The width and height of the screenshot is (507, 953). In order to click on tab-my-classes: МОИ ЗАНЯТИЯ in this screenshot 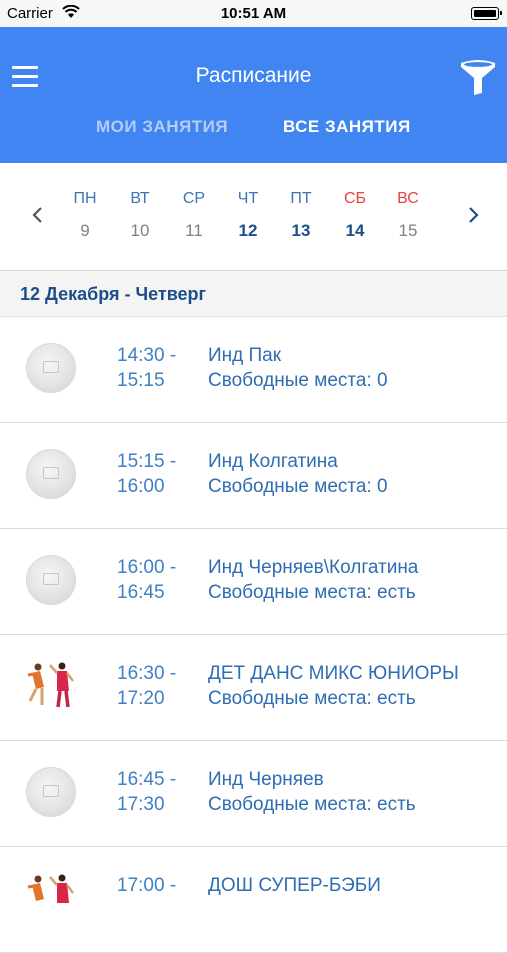, I will do `click(162, 127)`.